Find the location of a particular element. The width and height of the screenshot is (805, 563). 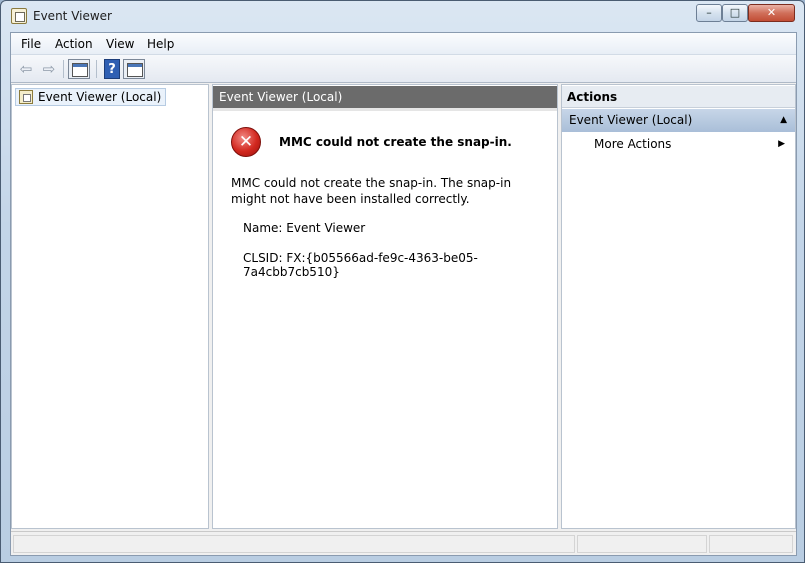

maximize-button: □ is located at coordinates (735, 13).